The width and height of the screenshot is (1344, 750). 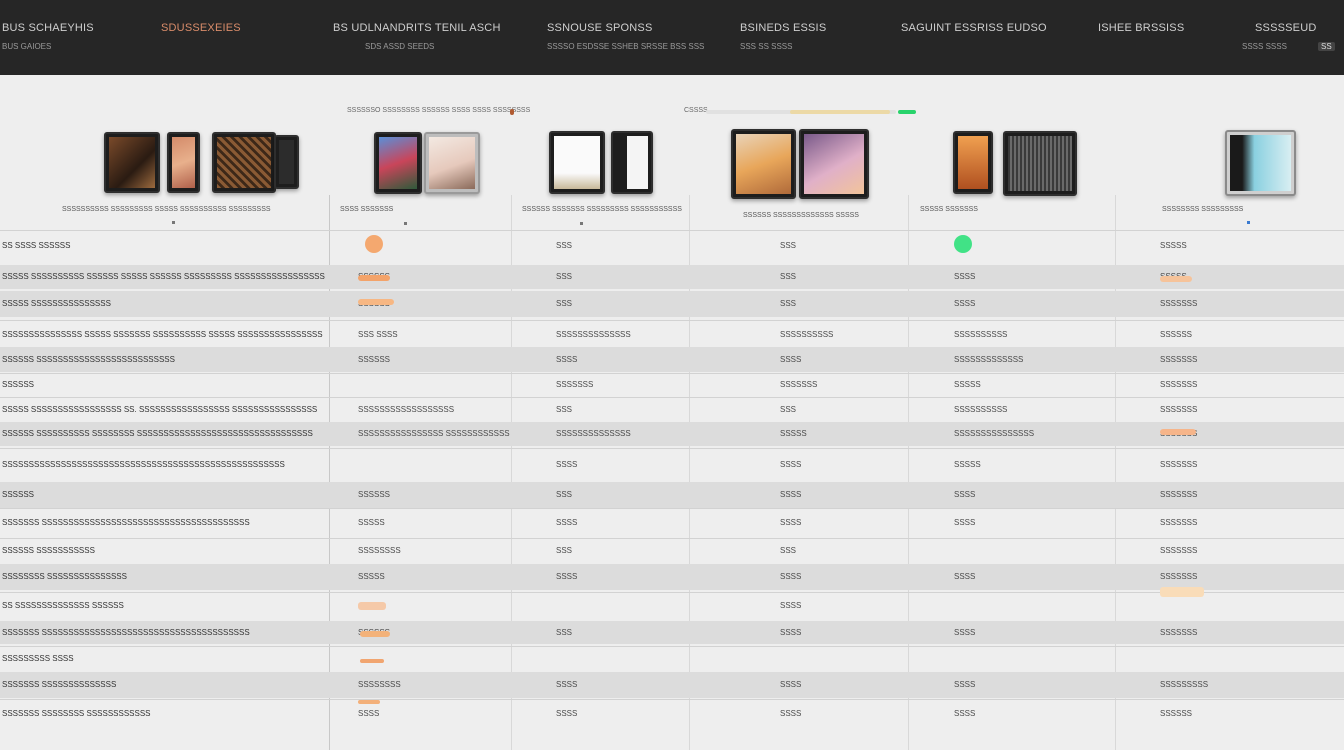 I want to click on product-name-3: SSSSSS SSSSSSS SSSSSSSSS SSSSSSSSSSS, so click(x=602, y=209).